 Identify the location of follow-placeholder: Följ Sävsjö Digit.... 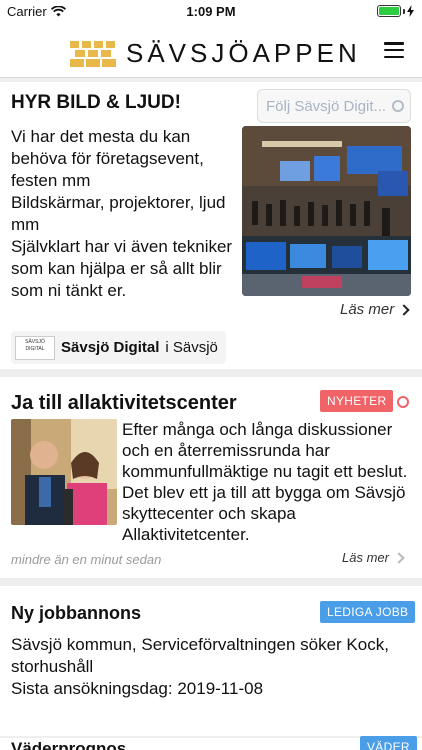
(326, 106).